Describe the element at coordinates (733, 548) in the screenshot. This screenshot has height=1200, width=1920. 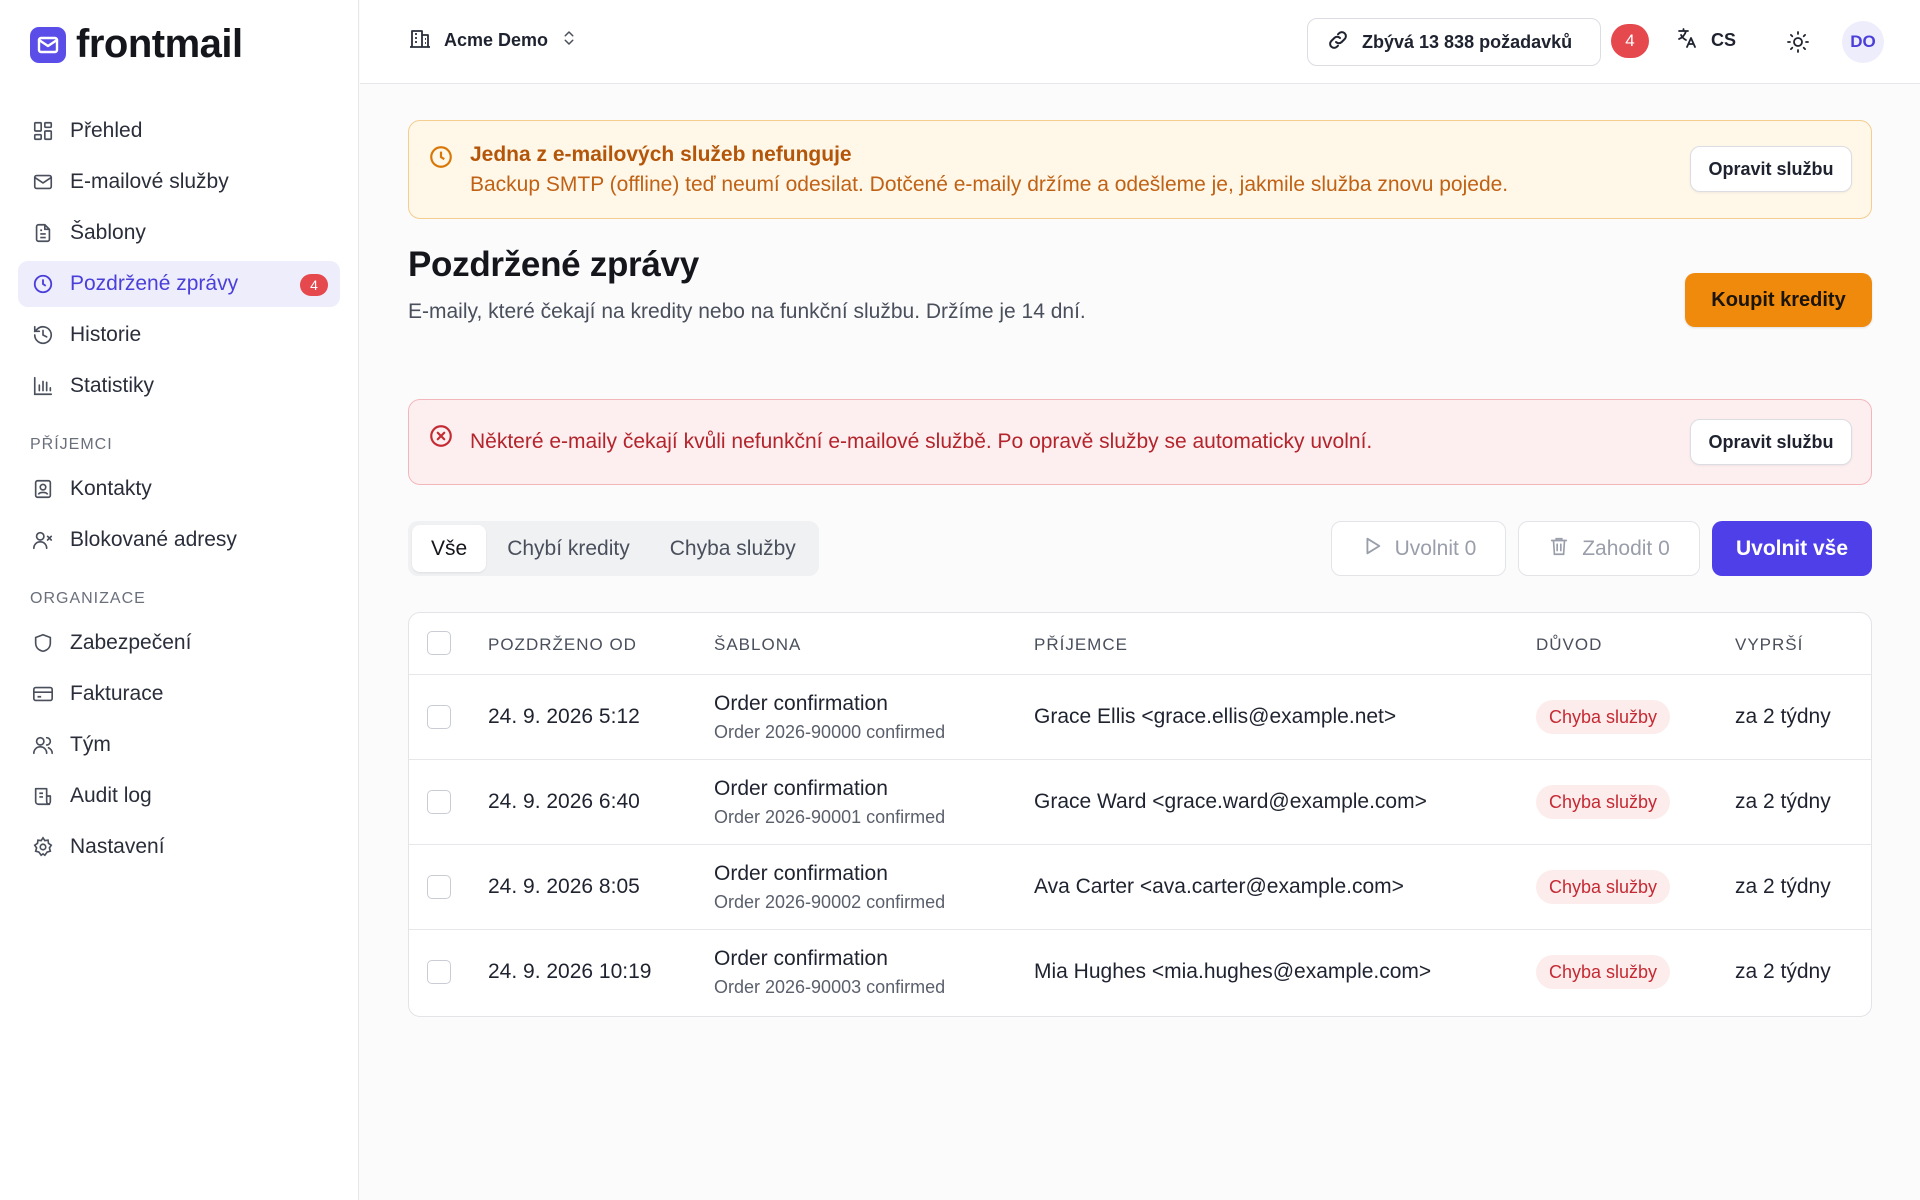
I see `tab-service-error: Chyba služby` at that location.